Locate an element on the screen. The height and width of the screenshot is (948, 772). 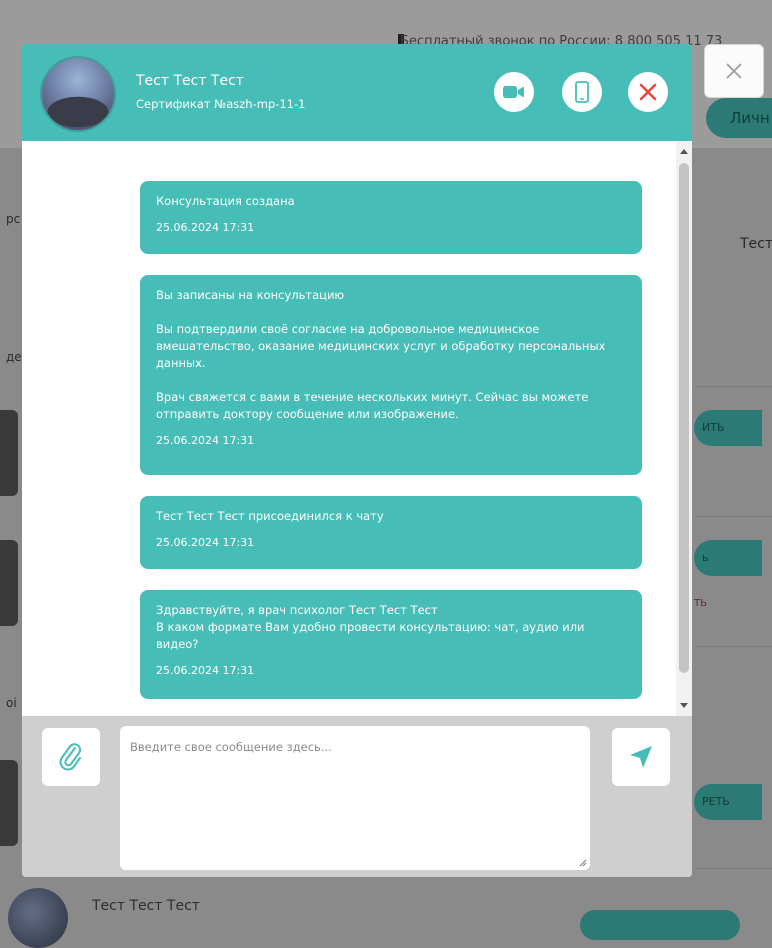
close-chat-button is located at coordinates (648, 92).